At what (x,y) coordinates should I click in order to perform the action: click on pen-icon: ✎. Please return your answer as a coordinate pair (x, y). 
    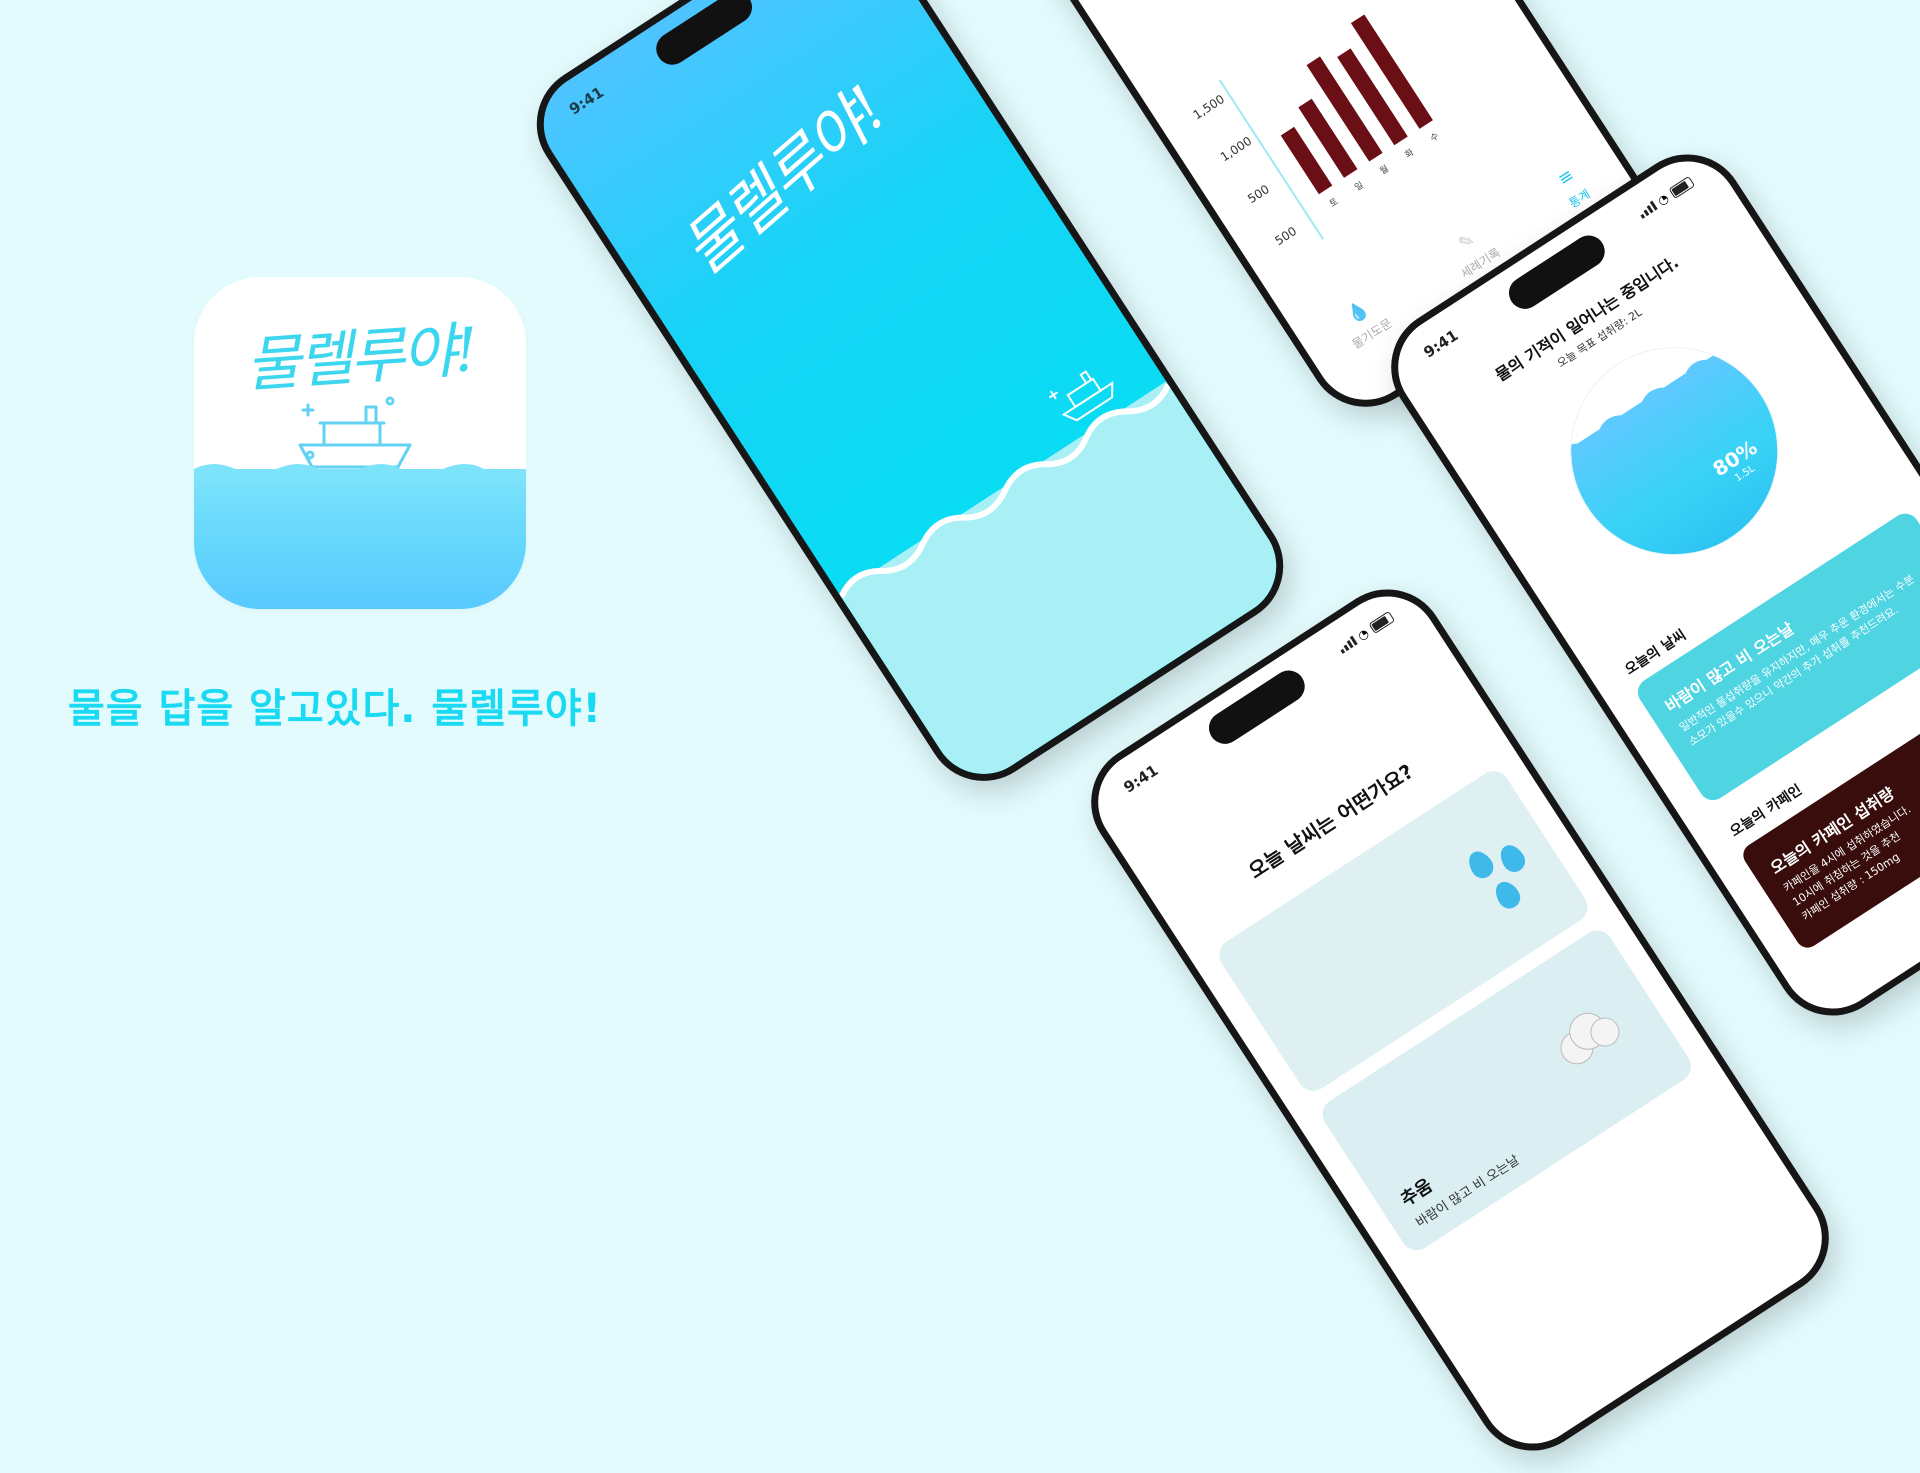
    Looking at the image, I should click on (1466, 241).